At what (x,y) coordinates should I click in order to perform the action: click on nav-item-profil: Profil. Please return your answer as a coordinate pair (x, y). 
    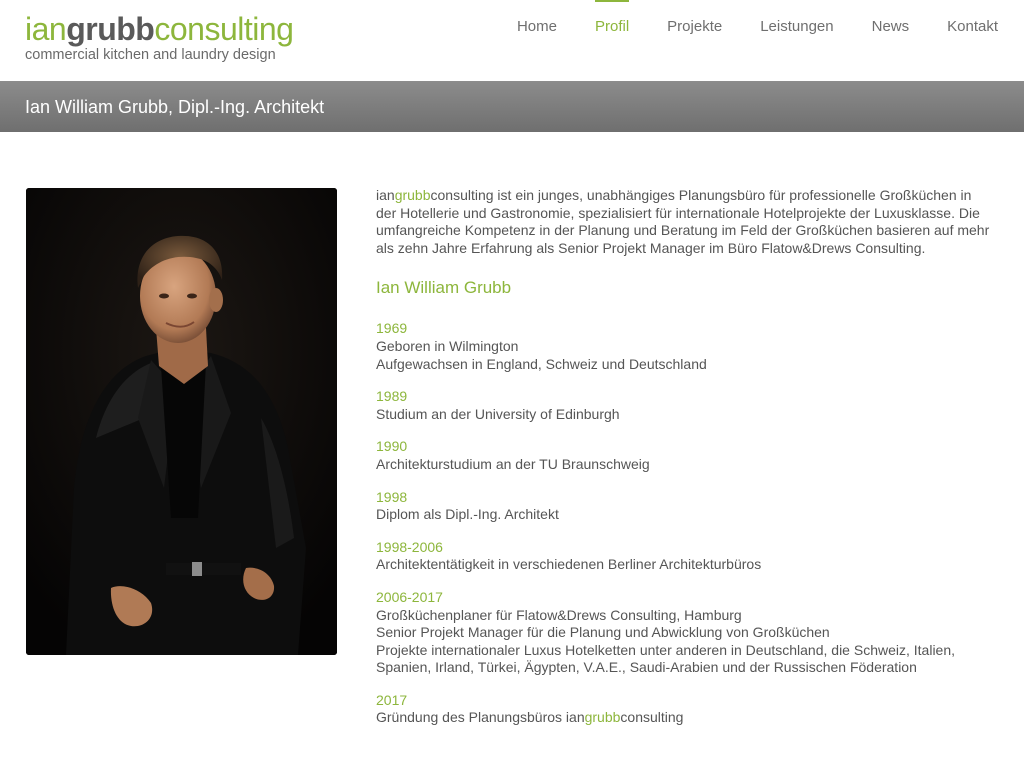
    Looking at the image, I should click on (612, 30).